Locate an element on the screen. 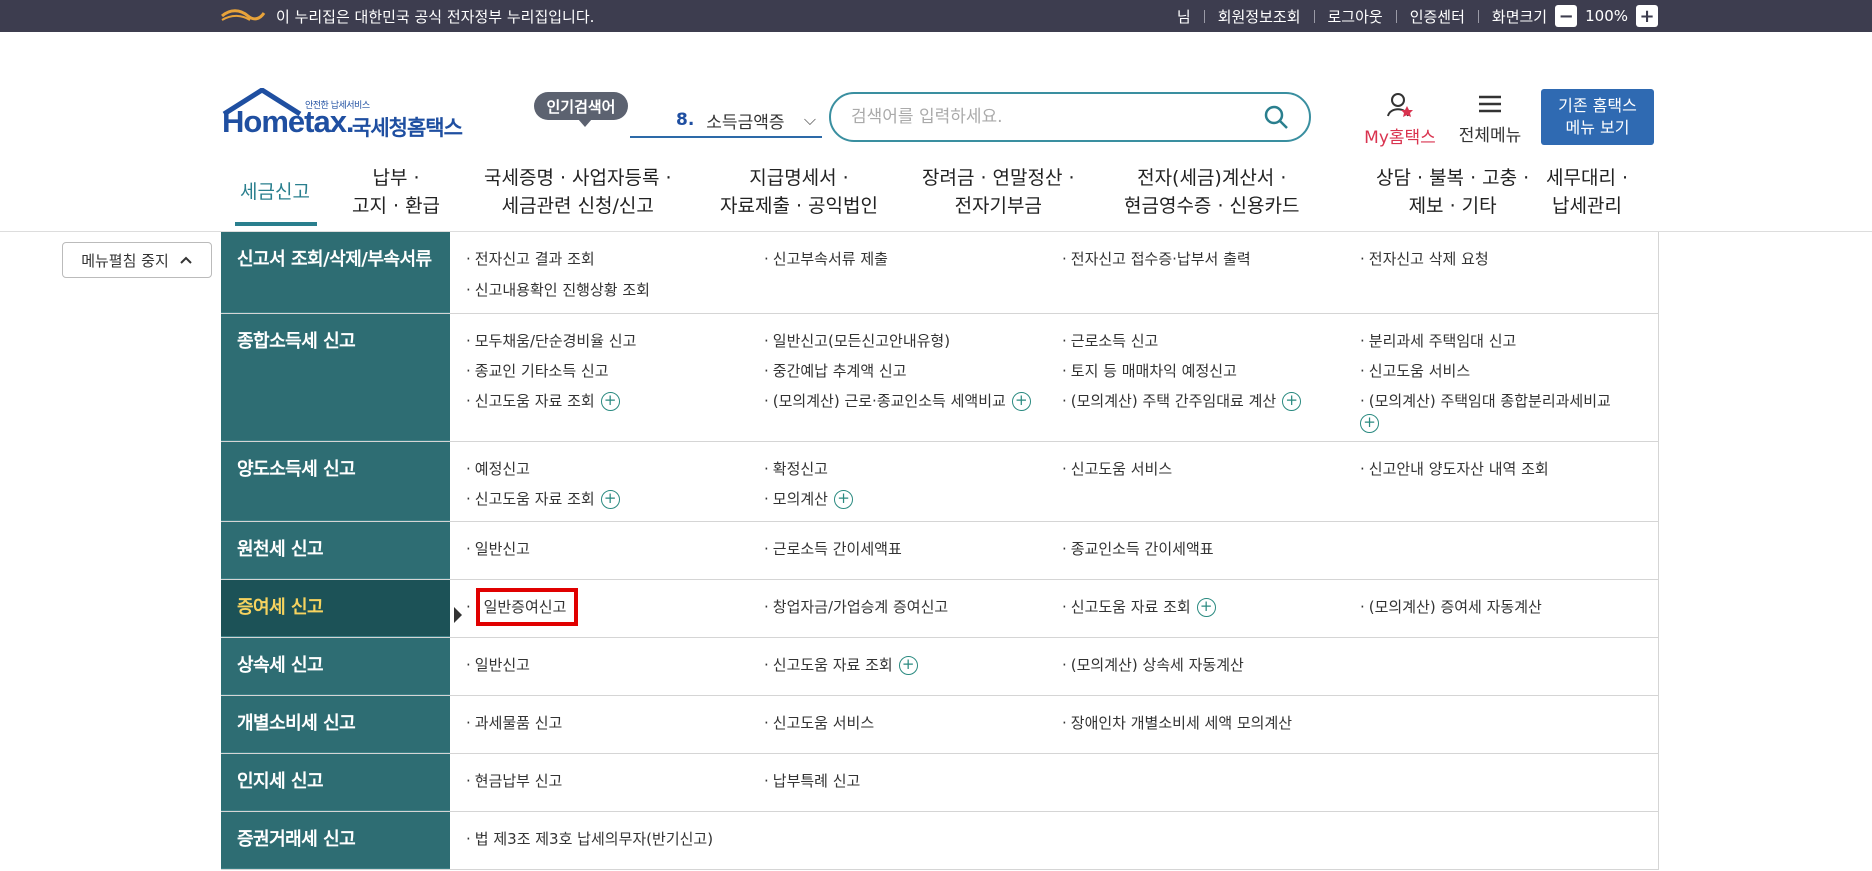  menu-item: 현금납부 신고 is located at coordinates (615, 784).